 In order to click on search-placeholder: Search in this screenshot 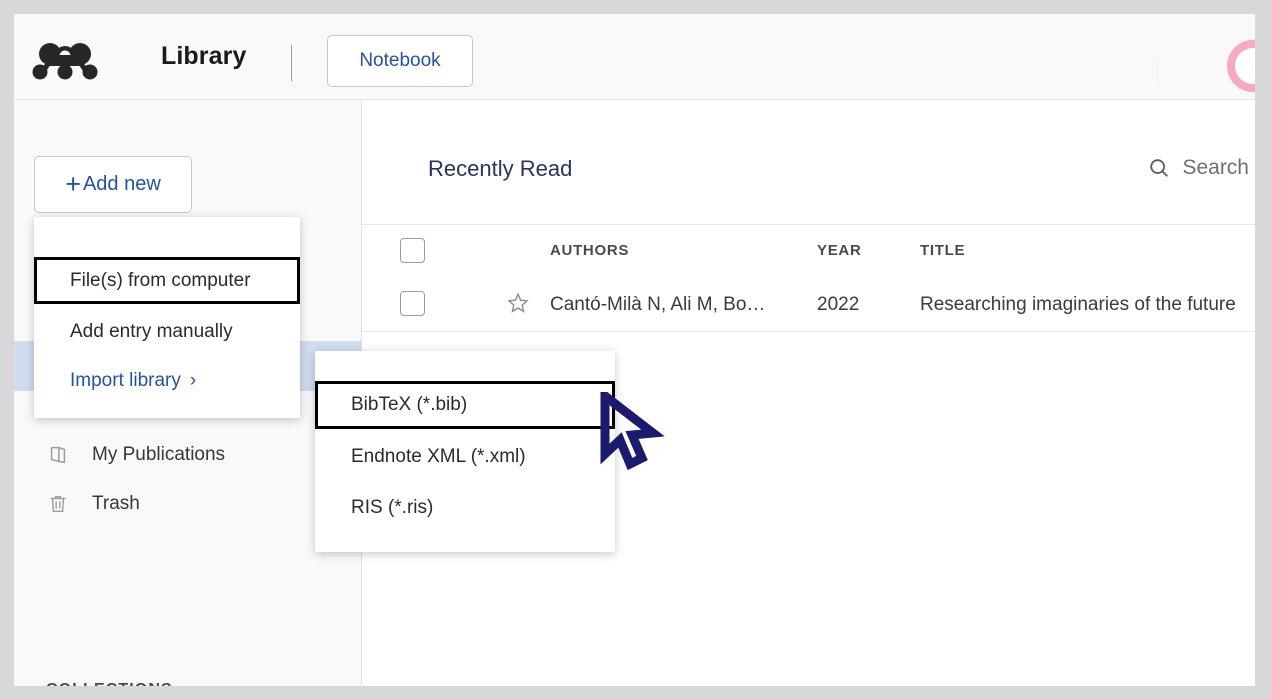, I will do `click(1215, 167)`.